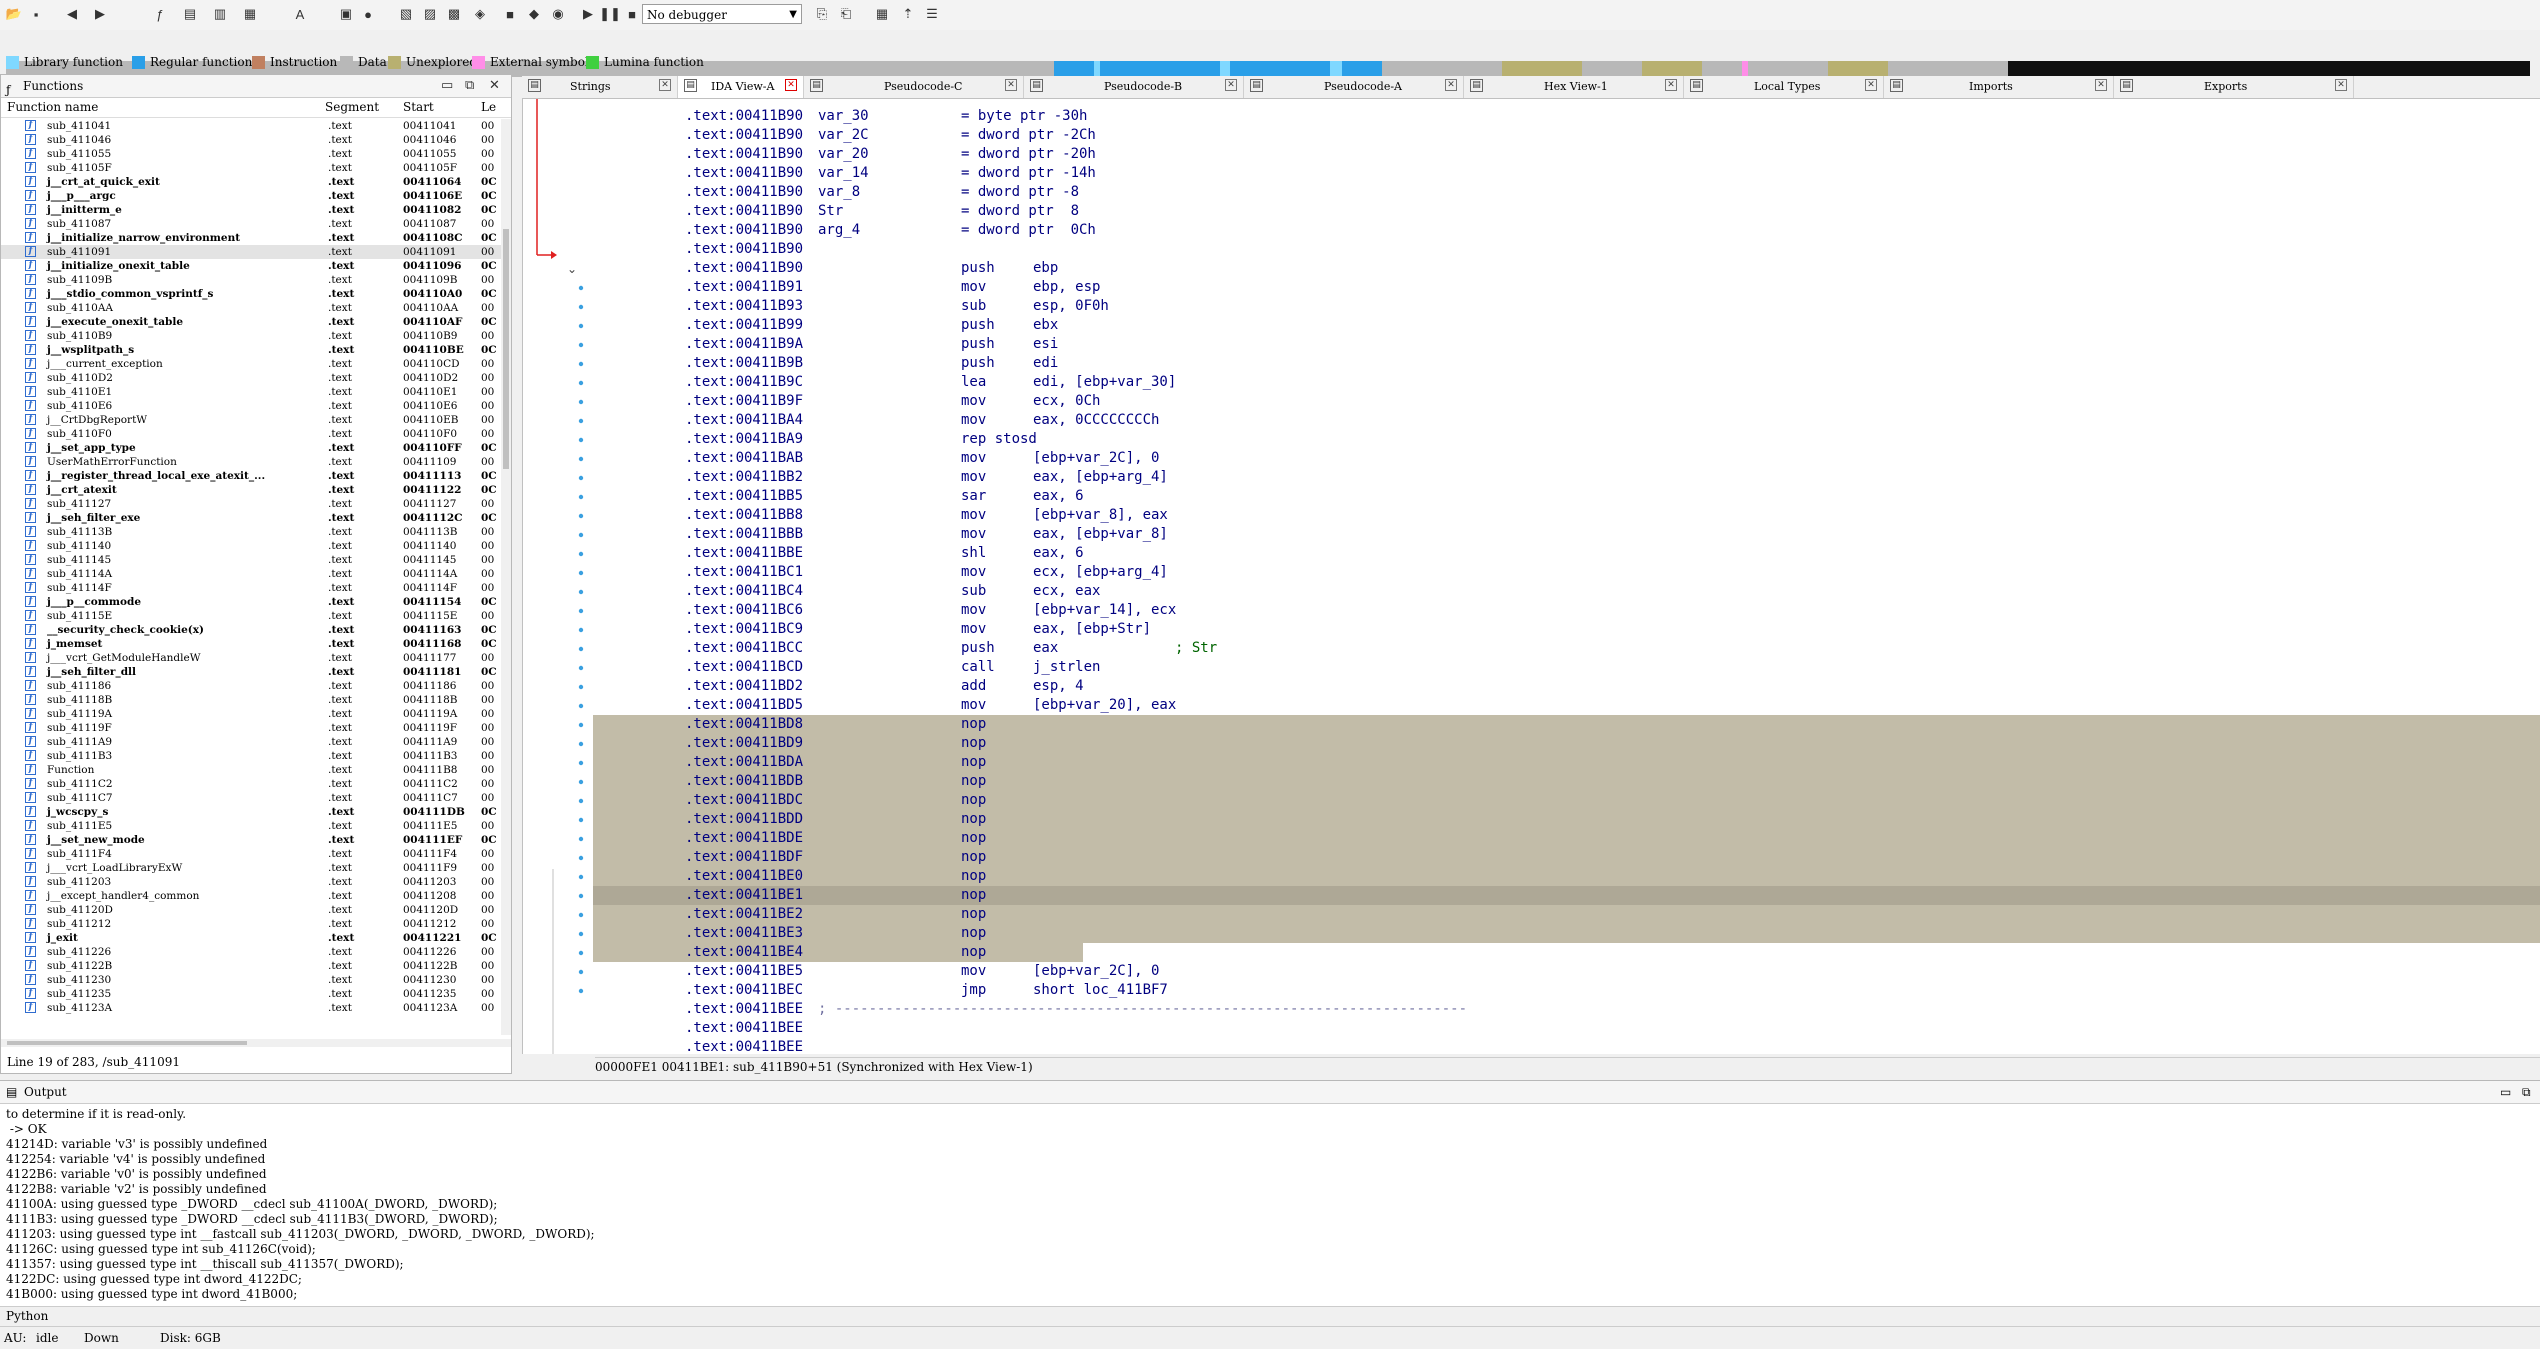 The width and height of the screenshot is (2540, 1349). Describe the element at coordinates (1566, 192) in the screenshot. I see `code-line: .text:00411B90 var_8 = dword ptr -8` at that location.